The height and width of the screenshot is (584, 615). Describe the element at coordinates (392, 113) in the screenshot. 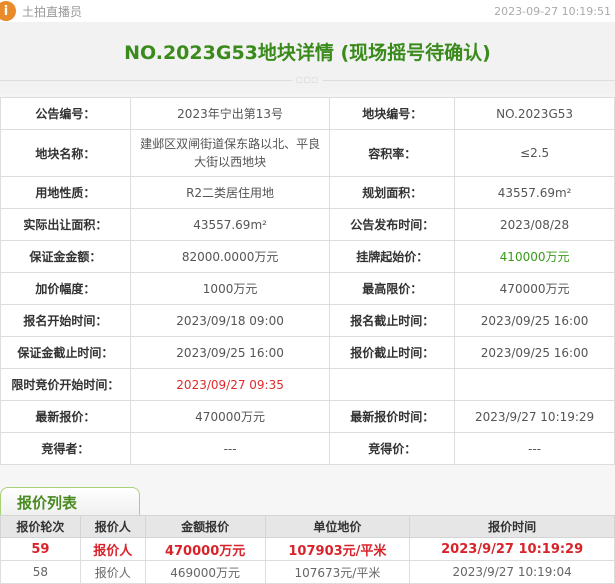

I see `field-label: 地块编号：` at that location.